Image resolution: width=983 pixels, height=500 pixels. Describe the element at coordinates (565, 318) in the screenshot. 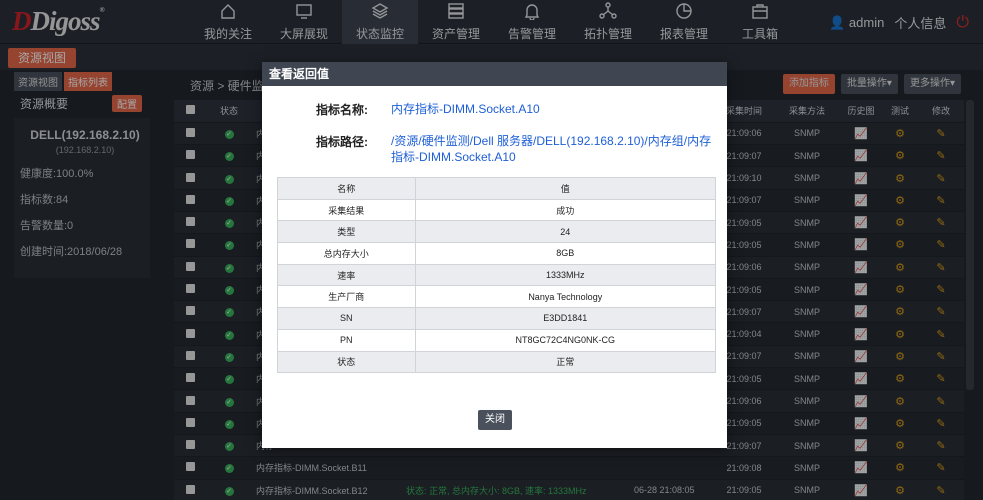

I see `field-value: E3DD1841` at that location.